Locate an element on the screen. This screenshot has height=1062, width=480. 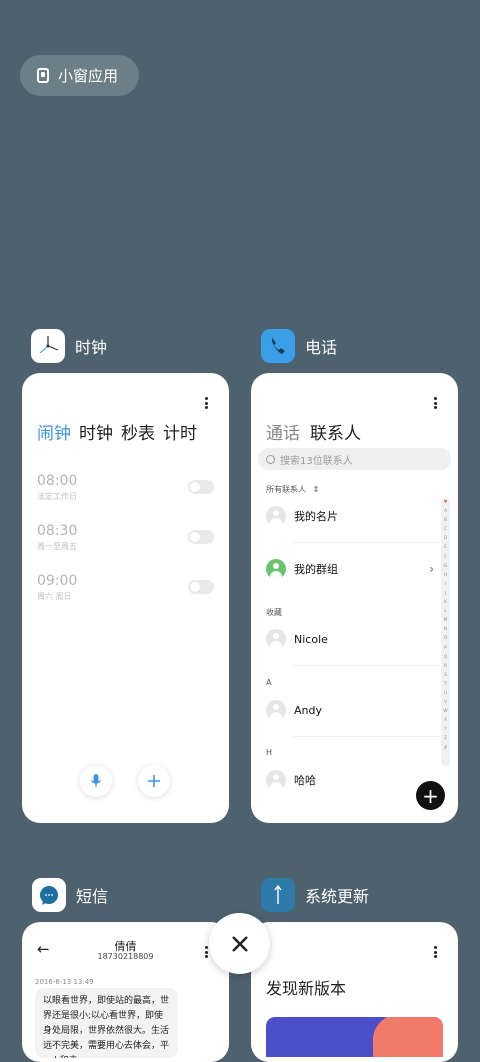
close-icon is located at coordinates (239, 943).